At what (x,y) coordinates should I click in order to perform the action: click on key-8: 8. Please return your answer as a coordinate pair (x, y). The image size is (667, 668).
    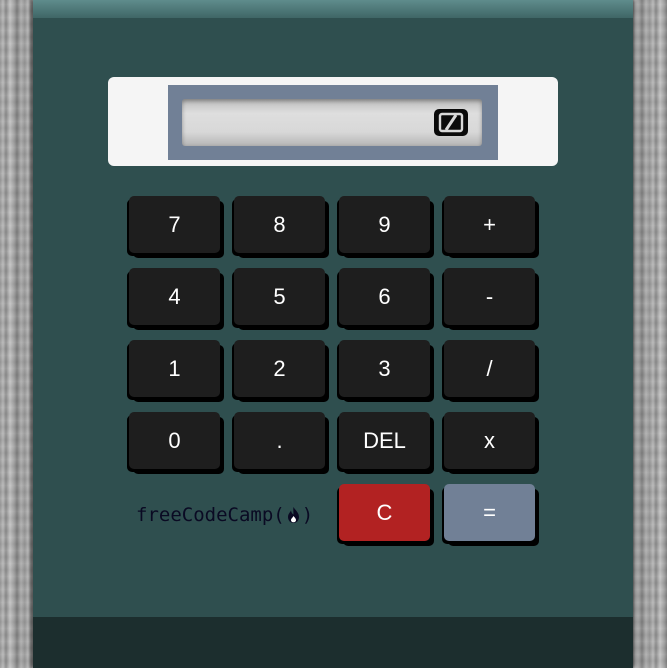
    Looking at the image, I should click on (279, 224).